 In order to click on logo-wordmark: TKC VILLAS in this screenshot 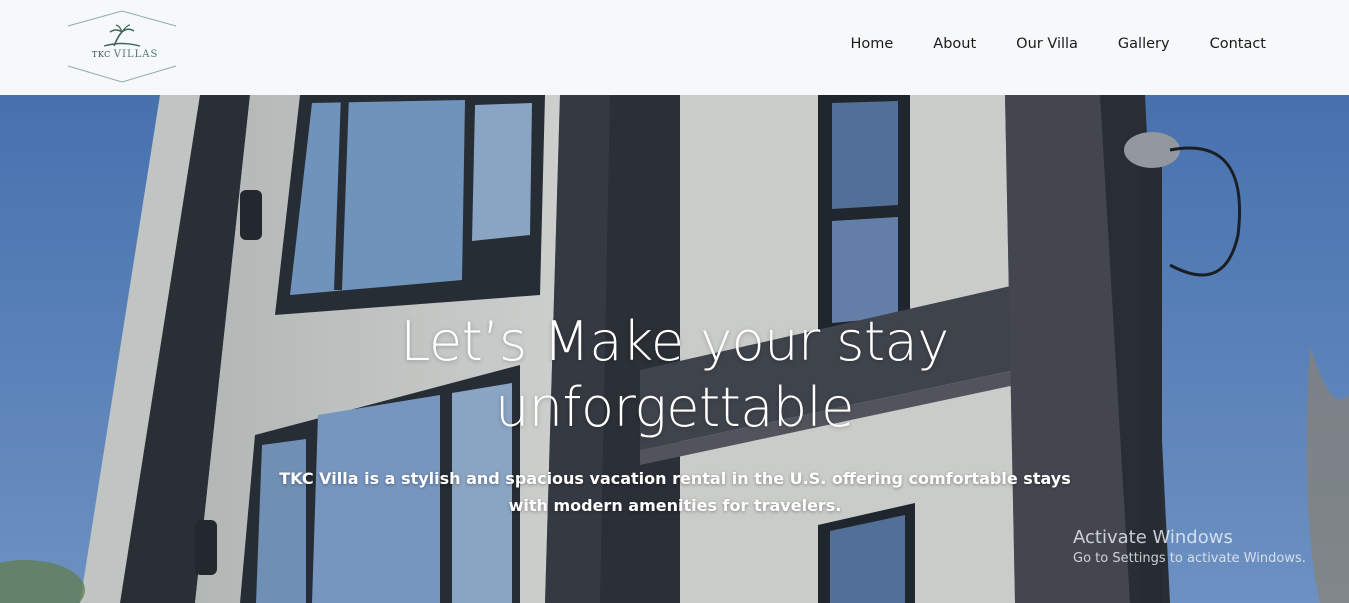, I will do `click(125, 54)`.